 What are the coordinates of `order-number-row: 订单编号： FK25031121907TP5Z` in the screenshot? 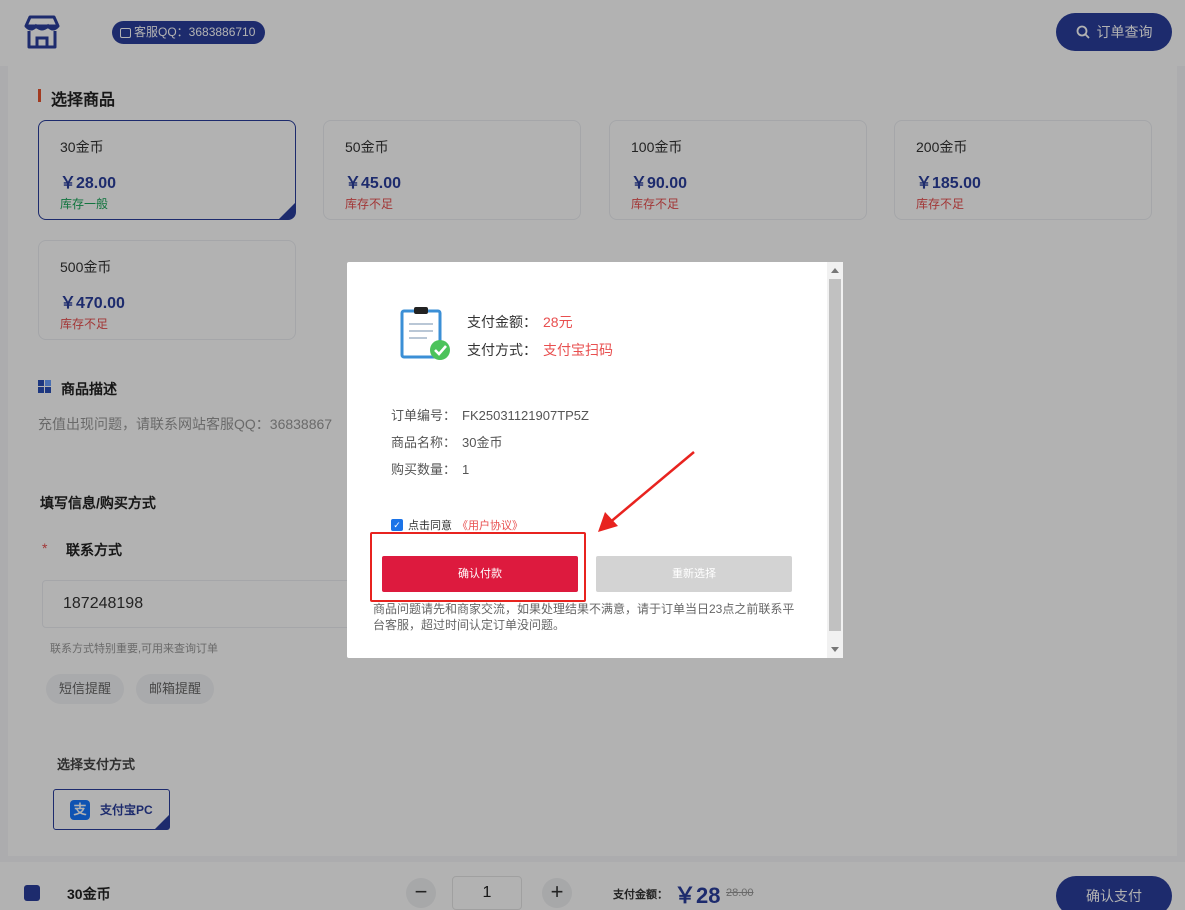 It's located at (490, 414).